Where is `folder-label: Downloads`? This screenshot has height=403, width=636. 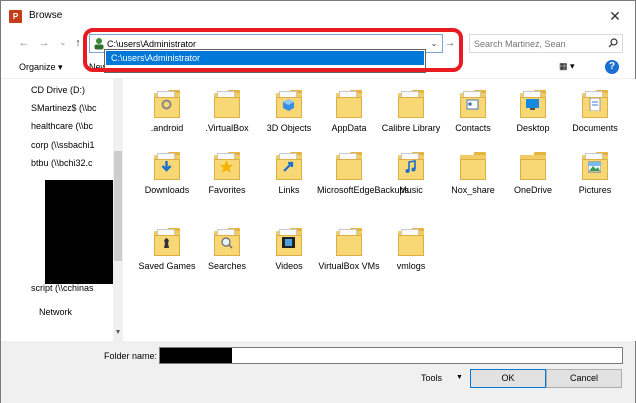
folder-label: Downloads is located at coordinates (167, 190).